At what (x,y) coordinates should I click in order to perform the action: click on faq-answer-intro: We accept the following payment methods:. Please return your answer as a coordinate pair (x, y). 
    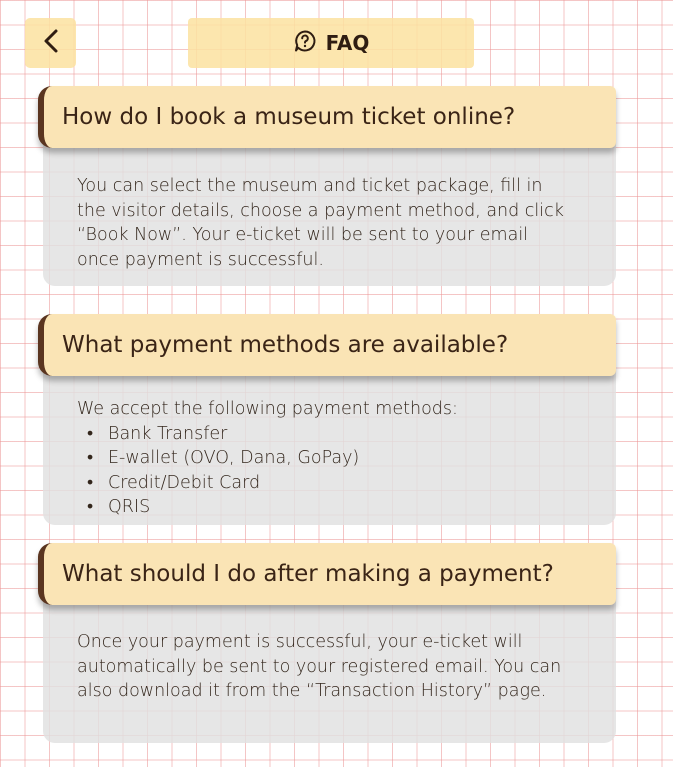
    Looking at the image, I should click on (267, 409).